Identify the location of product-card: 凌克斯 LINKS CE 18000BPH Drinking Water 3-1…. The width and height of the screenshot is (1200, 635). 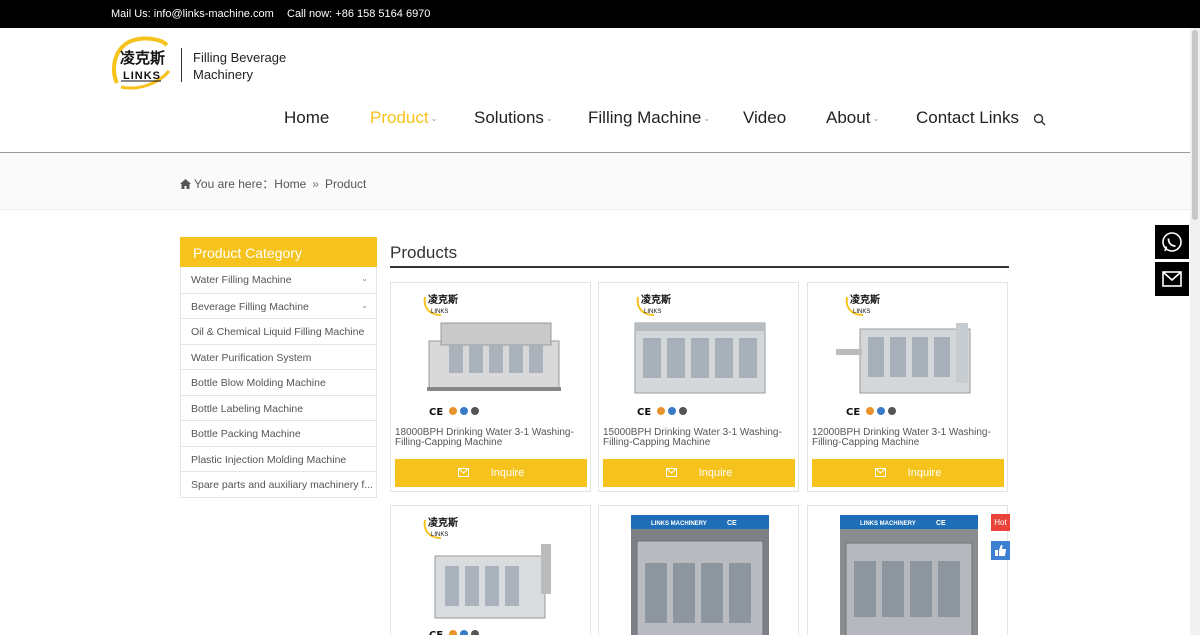
(490, 387).